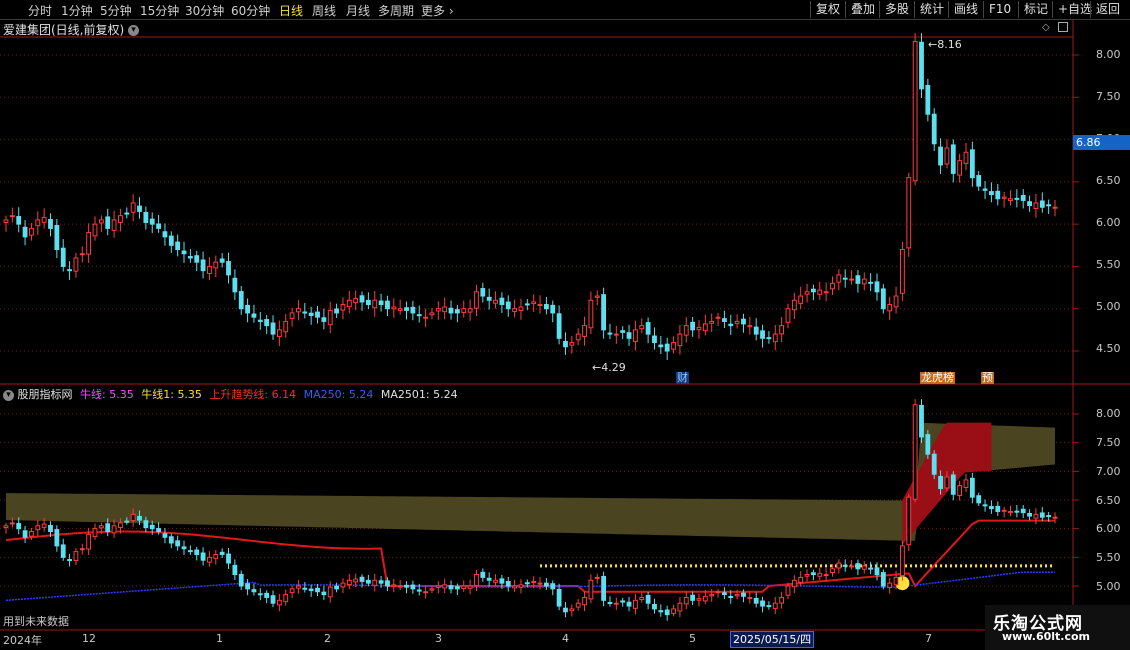 This screenshot has width=1130, height=650. What do you see at coordinates (93, 394) in the screenshot?
I see `indicator-item-label: 牛线:` at bounding box center [93, 394].